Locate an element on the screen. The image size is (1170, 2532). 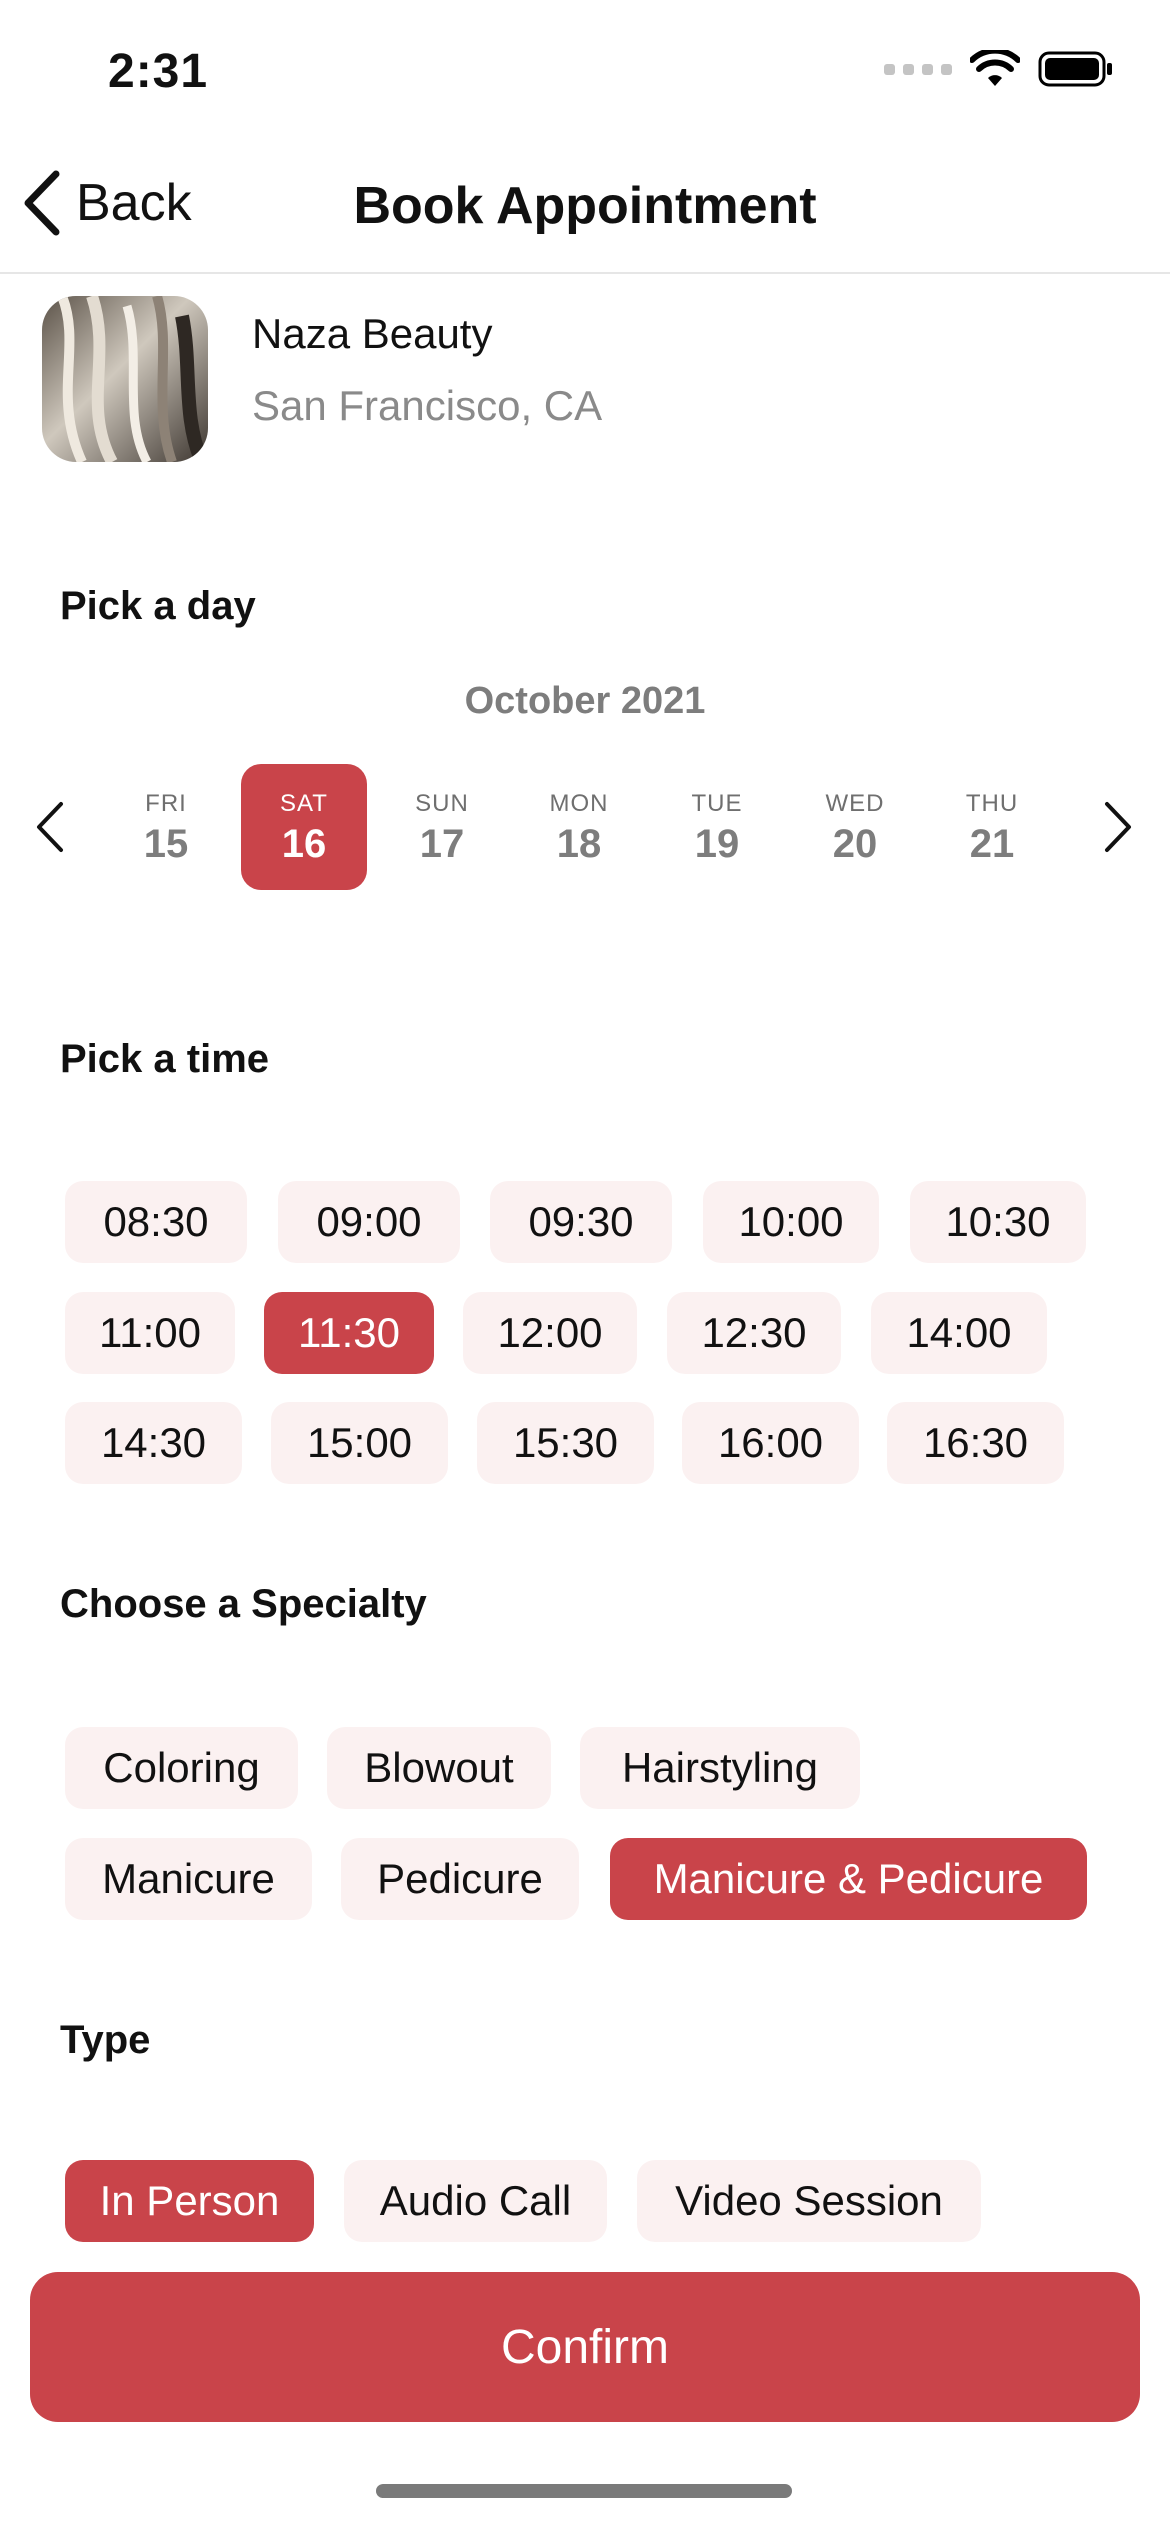
specialty-option: Coloring is located at coordinates (181, 1768).